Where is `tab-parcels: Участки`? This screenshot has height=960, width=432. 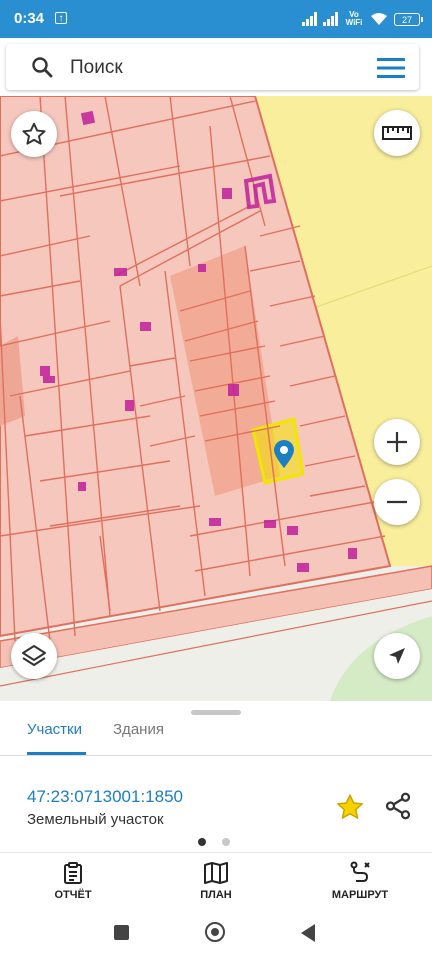
tab-parcels: Участки is located at coordinates (54, 729).